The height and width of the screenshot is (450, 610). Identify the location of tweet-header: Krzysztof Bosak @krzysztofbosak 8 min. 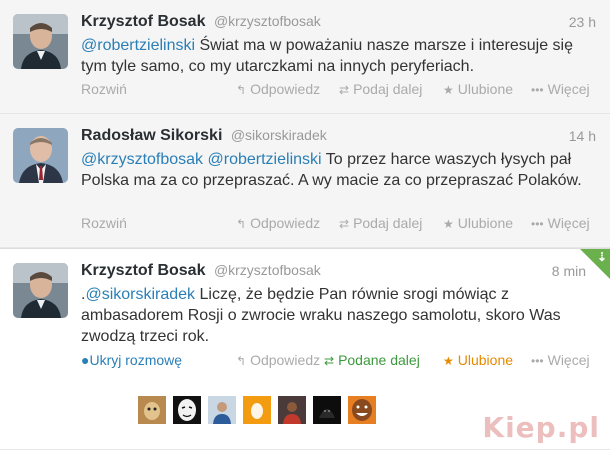
(338, 272).